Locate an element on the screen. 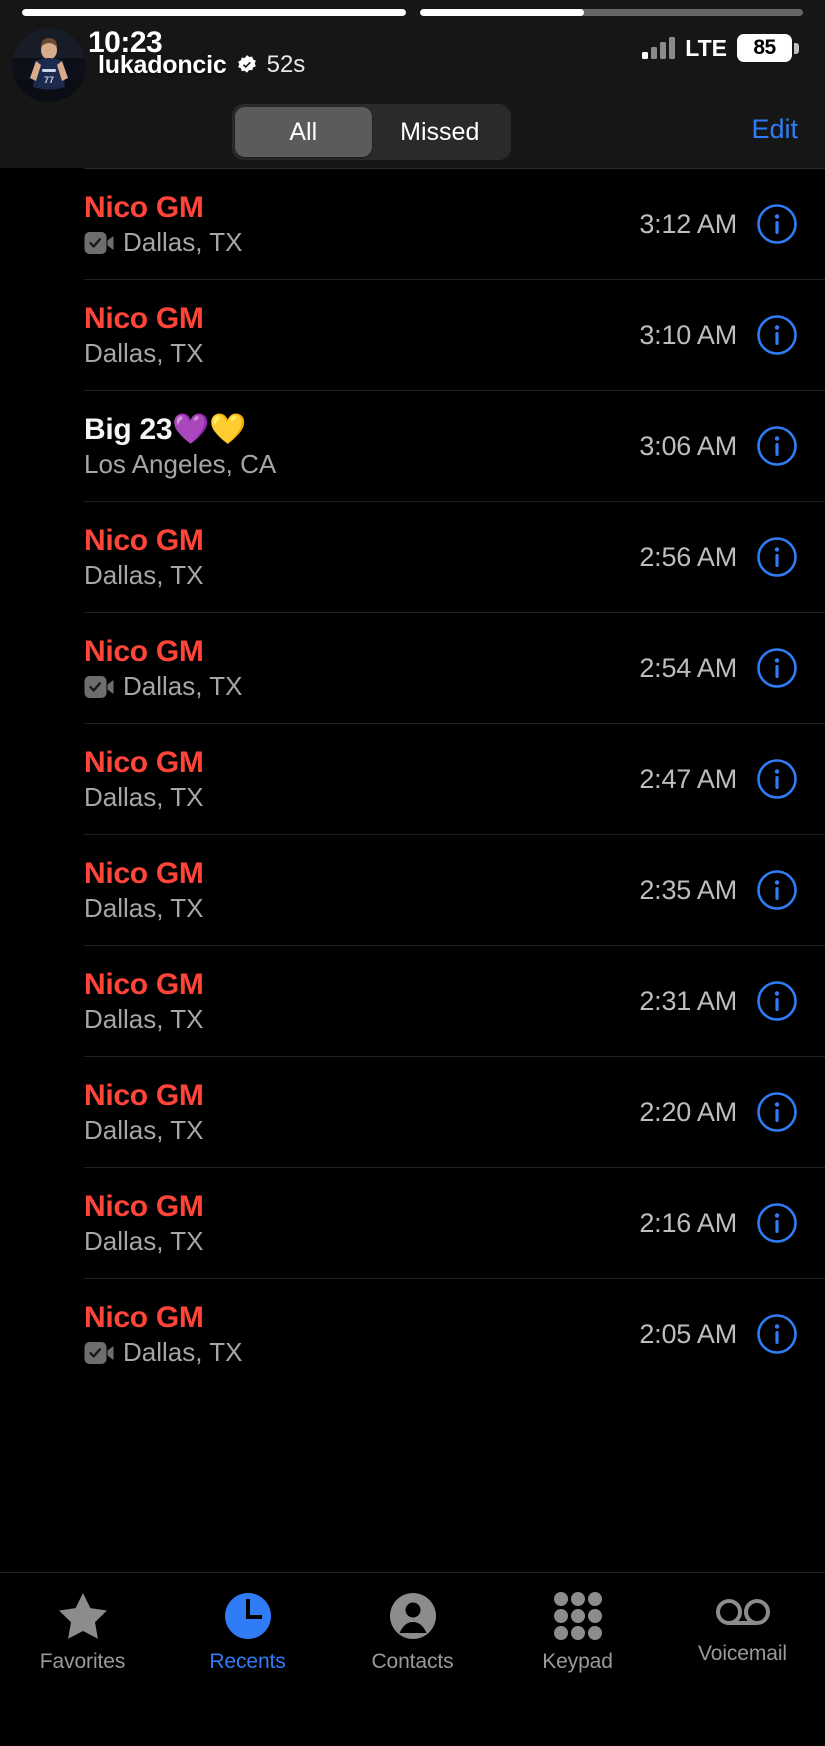 Image resolution: width=825 pixels, height=1746 pixels. avatar: 77 is located at coordinates (49, 65).